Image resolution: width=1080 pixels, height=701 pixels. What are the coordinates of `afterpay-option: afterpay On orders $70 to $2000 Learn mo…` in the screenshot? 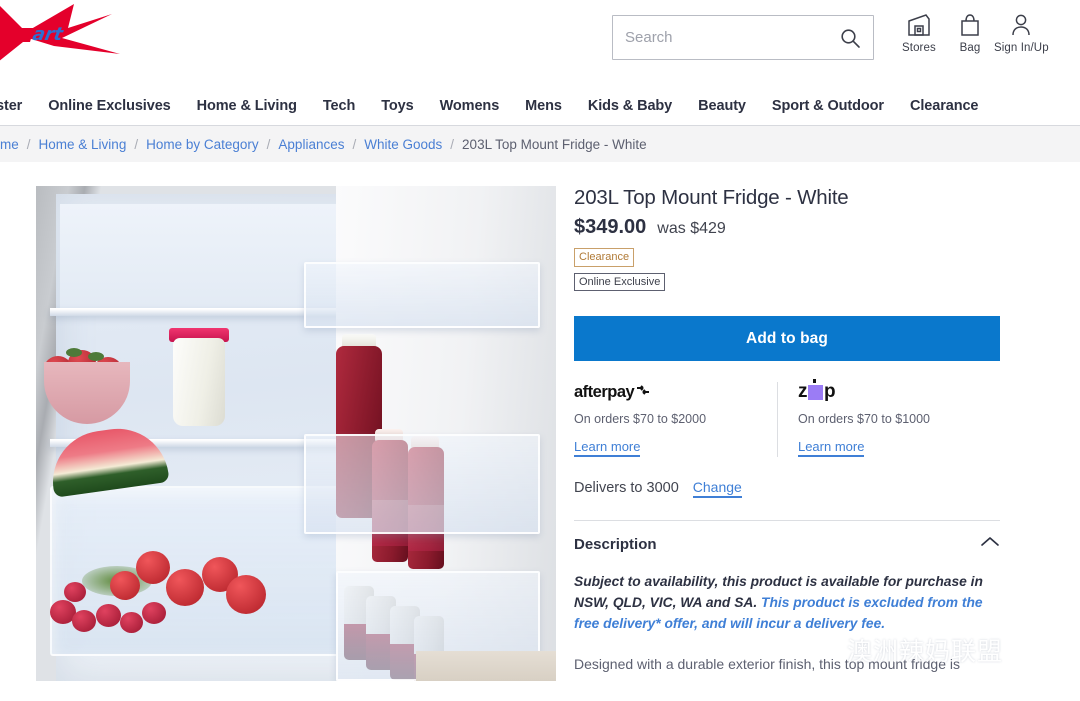 It's located at (675, 420).